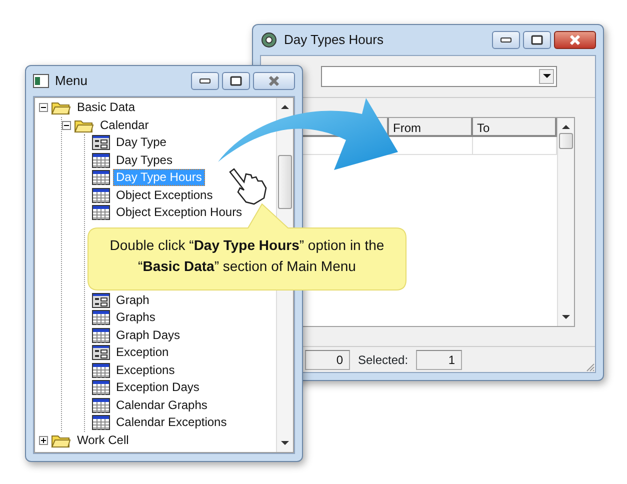  Describe the element at coordinates (179, 213) in the screenshot. I see `tree-item: Object Exception Hours` at that location.